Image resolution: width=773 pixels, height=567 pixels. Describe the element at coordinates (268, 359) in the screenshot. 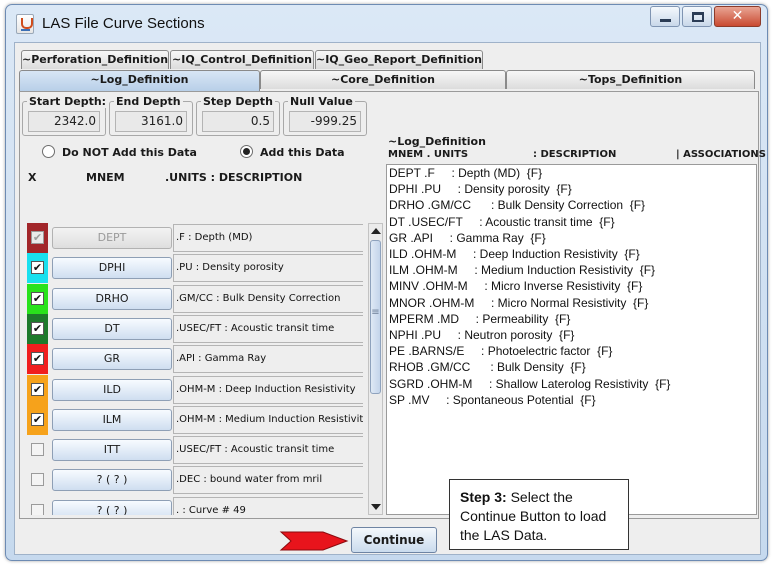

I see `curve-description: .API : Gamma Ray` at that location.